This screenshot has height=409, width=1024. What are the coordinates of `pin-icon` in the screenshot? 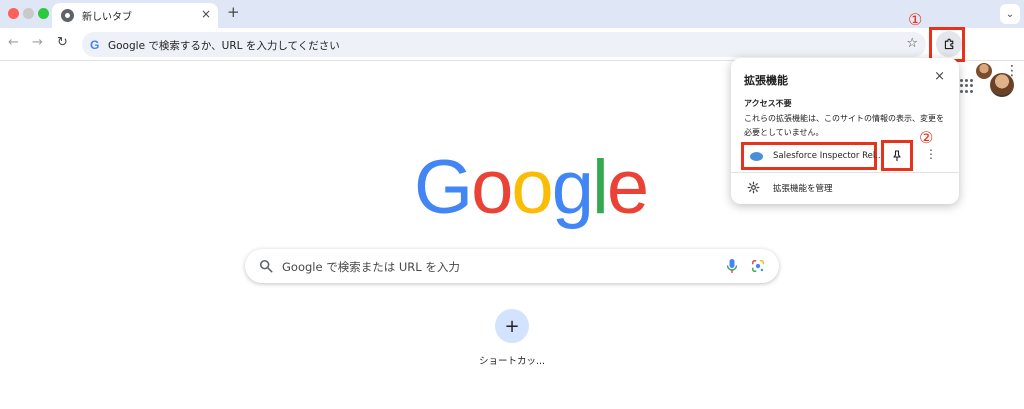 It's located at (897, 155).